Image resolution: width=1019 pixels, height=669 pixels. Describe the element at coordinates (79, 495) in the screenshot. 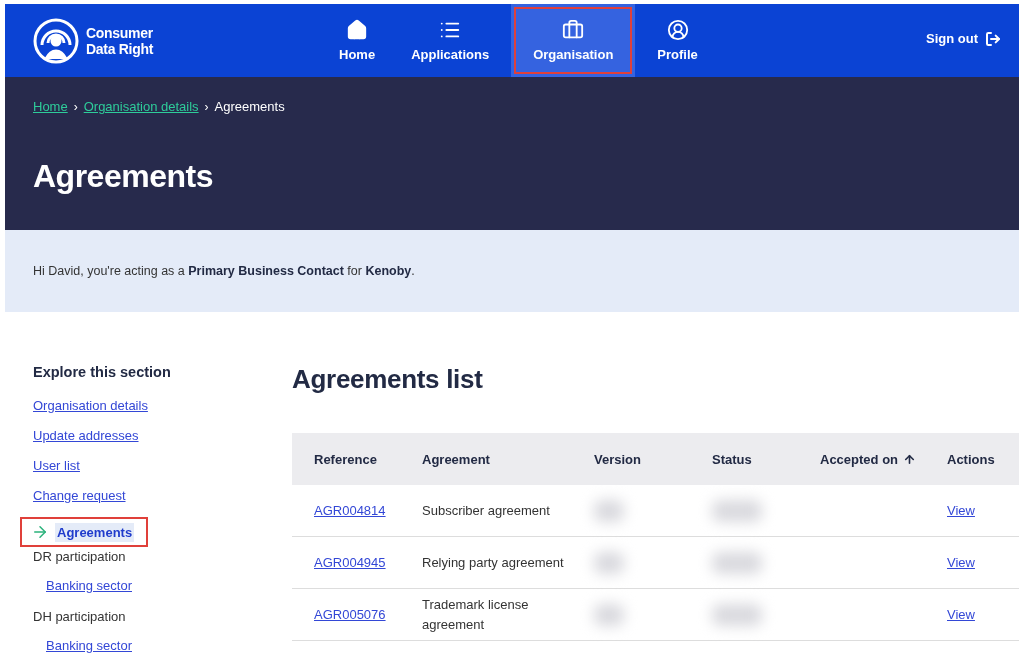

I see `sidebar-link: Change request` at that location.